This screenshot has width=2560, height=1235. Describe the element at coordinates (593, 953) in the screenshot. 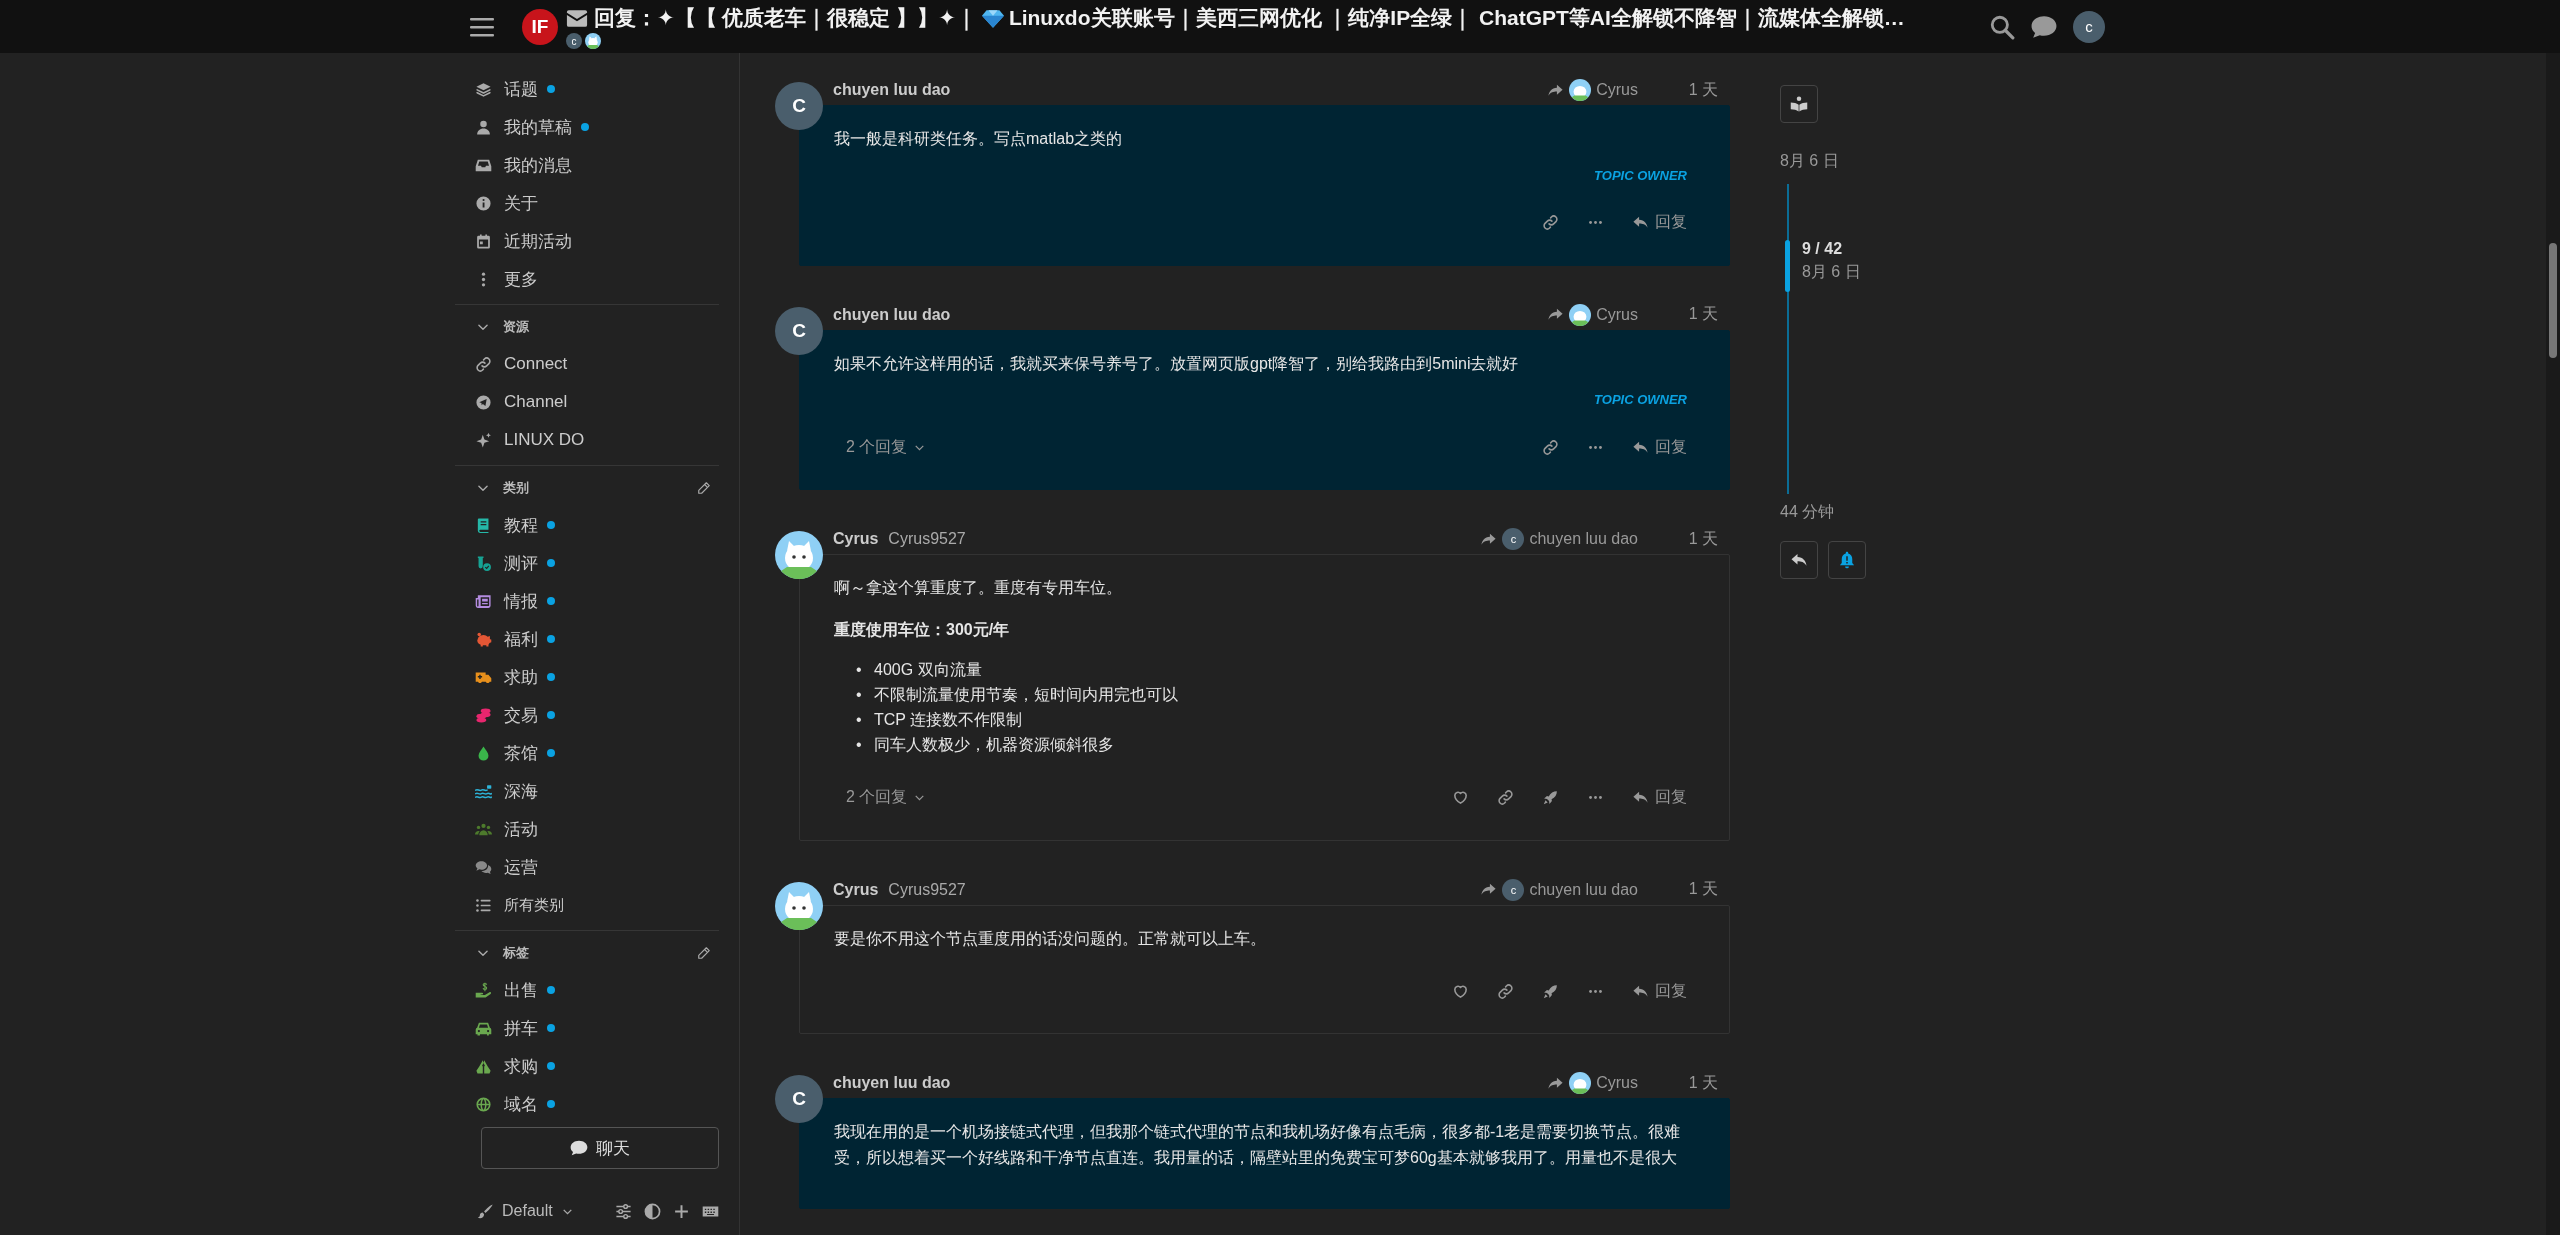

I see `section-title: 标签` at that location.